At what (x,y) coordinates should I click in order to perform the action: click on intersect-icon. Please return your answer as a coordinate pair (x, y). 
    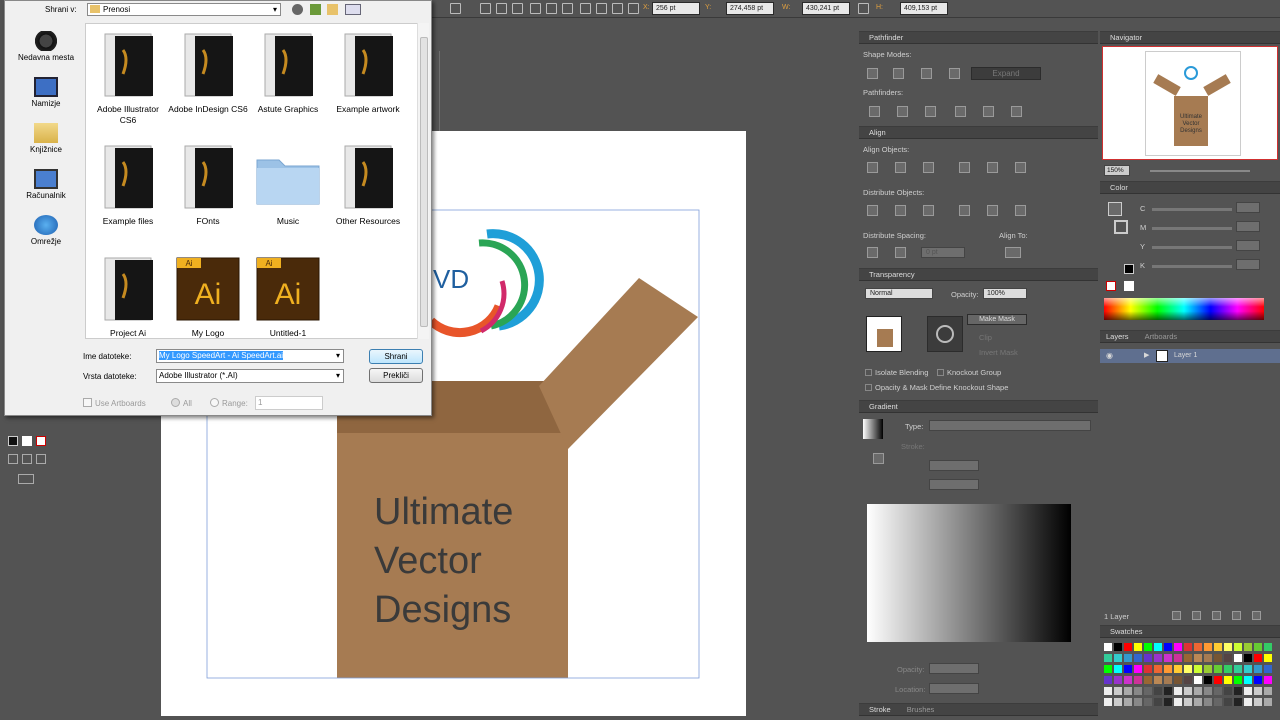
    Looking at the image, I should click on (926, 73).